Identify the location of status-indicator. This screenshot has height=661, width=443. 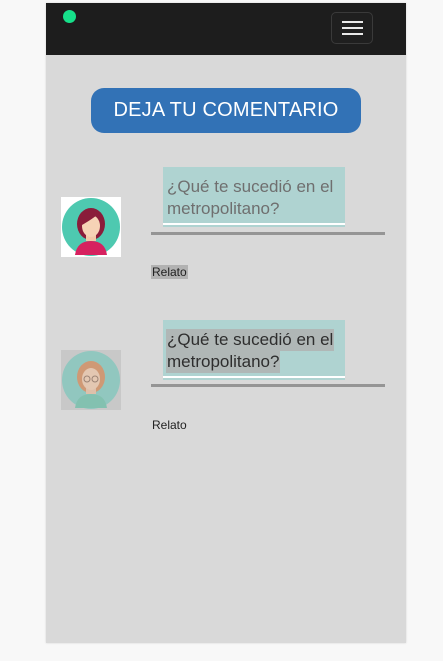
(69, 16).